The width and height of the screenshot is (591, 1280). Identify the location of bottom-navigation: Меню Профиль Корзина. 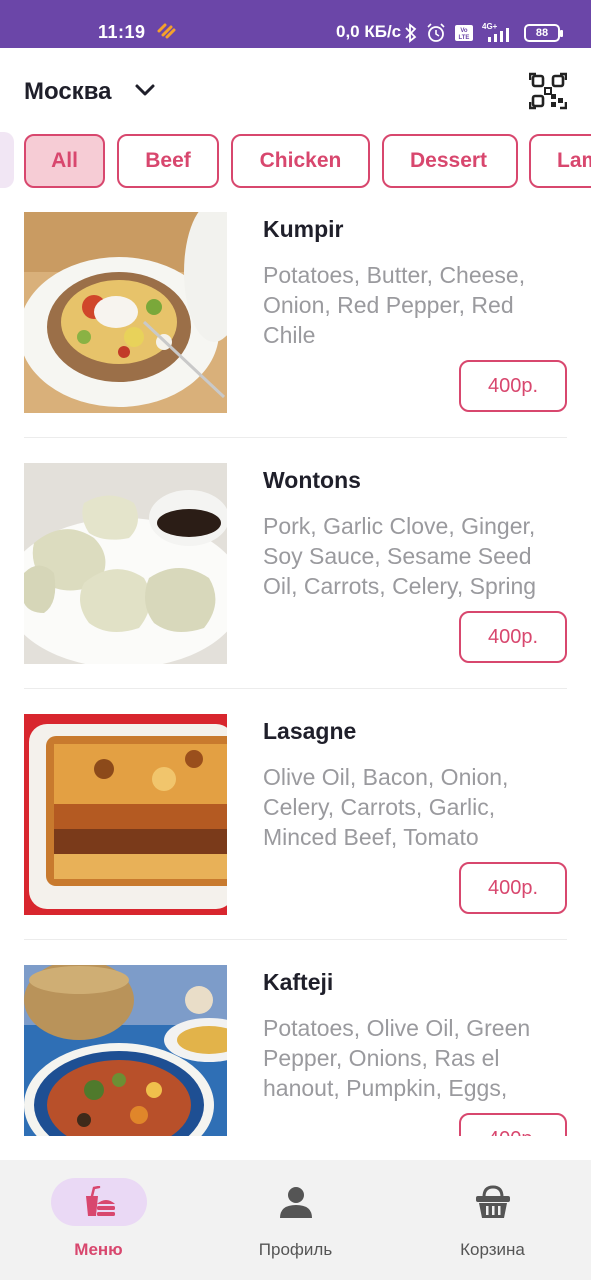
(295, 1220).